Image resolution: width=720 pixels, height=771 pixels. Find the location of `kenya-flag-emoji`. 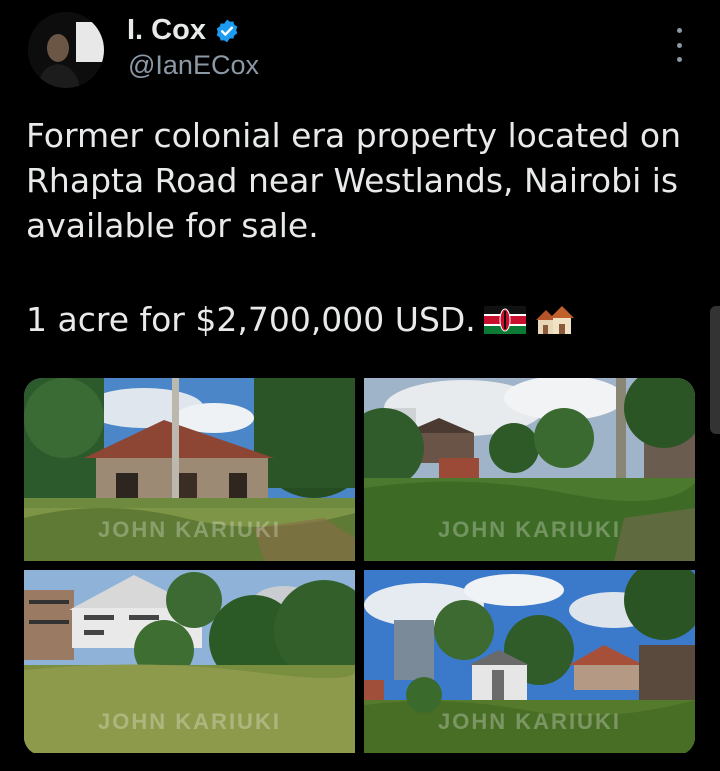

kenya-flag-emoji is located at coordinates (504, 319).